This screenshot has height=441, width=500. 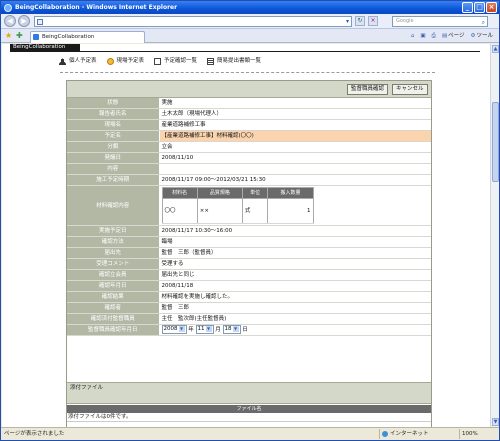 What do you see at coordinates (250, 433) in the screenshot?
I see `status-bar: ページが表示されました インターネット 100%` at bounding box center [250, 433].